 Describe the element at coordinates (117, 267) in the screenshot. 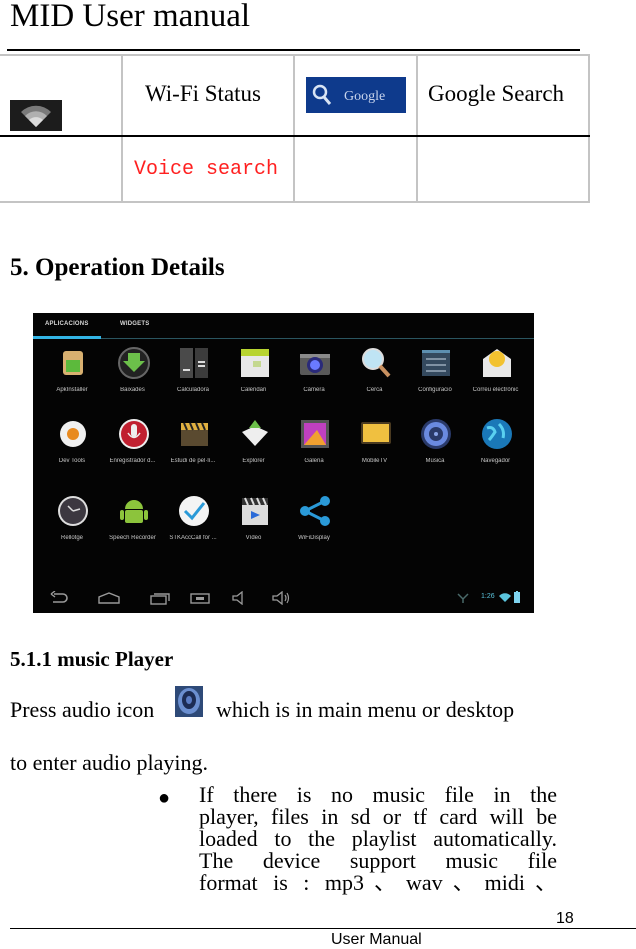

I see `section-title: 5. Operation Details` at that location.